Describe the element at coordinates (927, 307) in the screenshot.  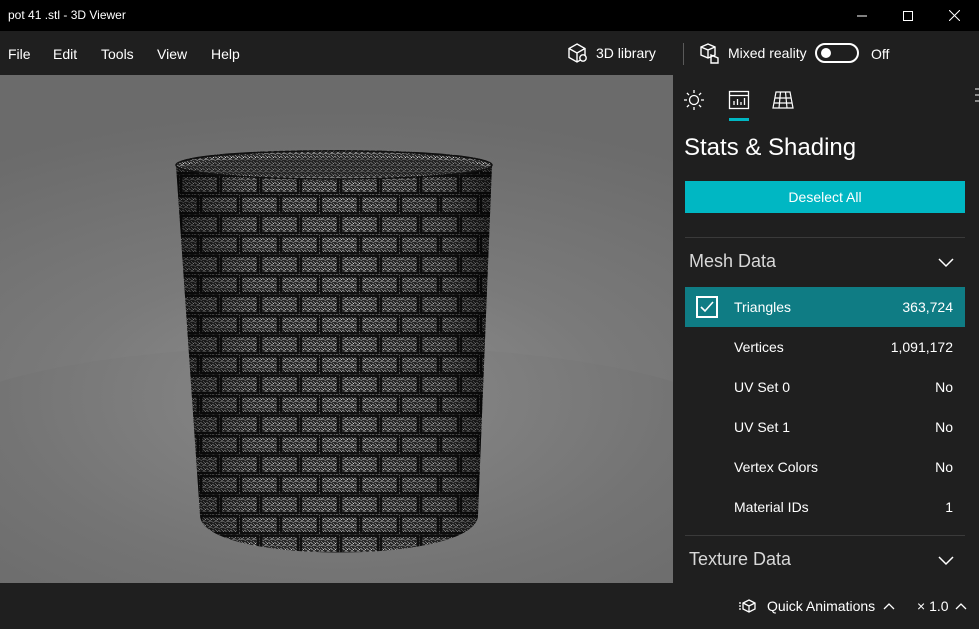
I see `mesh-row-value: 363,724` at that location.